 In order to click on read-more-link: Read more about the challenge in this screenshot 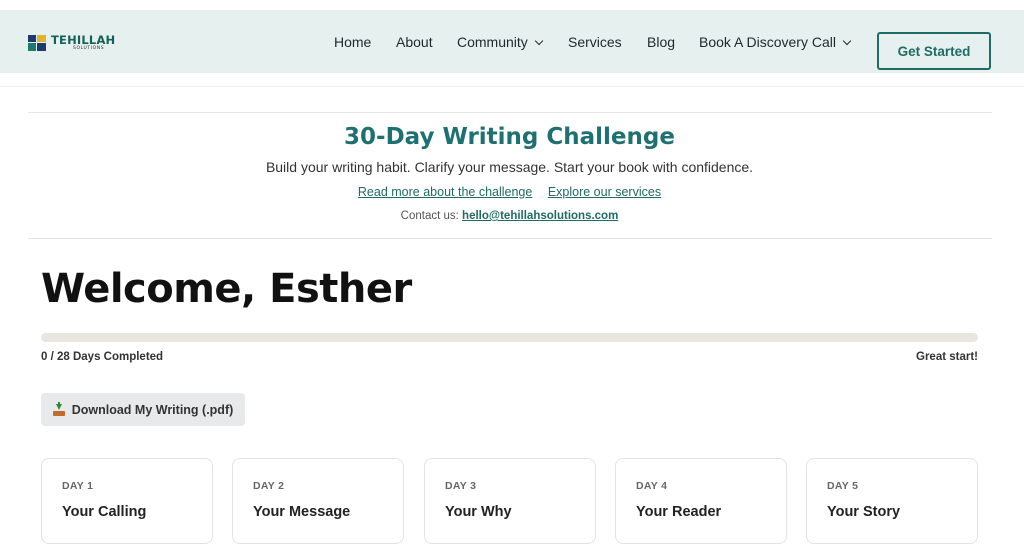, I will do `click(445, 192)`.